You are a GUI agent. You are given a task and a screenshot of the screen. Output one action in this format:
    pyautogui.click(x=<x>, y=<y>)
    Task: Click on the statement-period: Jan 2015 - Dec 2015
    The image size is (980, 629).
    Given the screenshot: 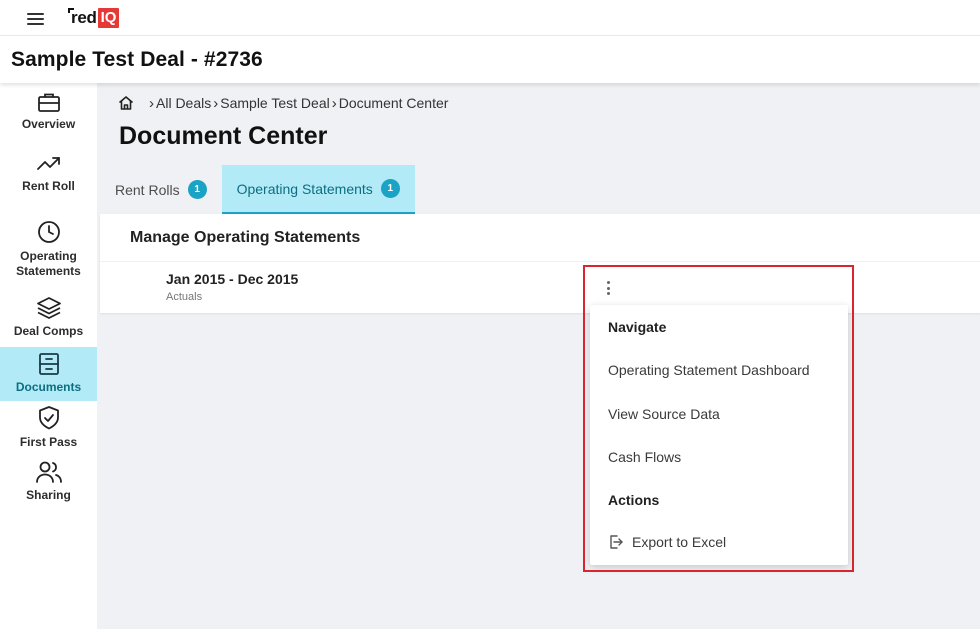 What is the action you would take?
    pyautogui.click(x=232, y=279)
    